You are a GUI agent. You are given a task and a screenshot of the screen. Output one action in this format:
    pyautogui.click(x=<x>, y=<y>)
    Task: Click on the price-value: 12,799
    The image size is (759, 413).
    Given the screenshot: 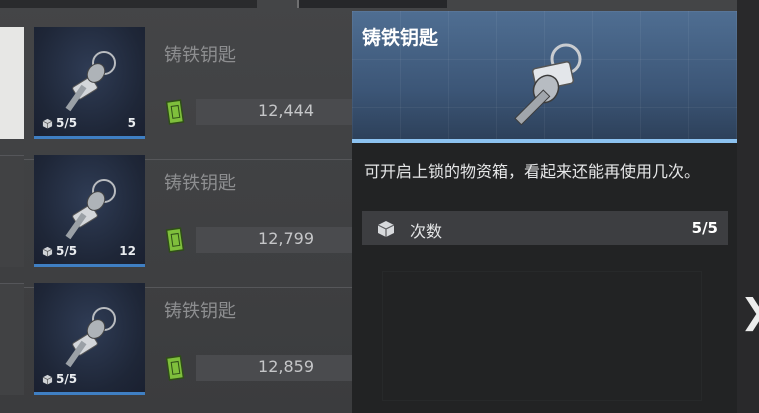 What is the action you would take?
    pyautogui.click(x=286, y=238)
    